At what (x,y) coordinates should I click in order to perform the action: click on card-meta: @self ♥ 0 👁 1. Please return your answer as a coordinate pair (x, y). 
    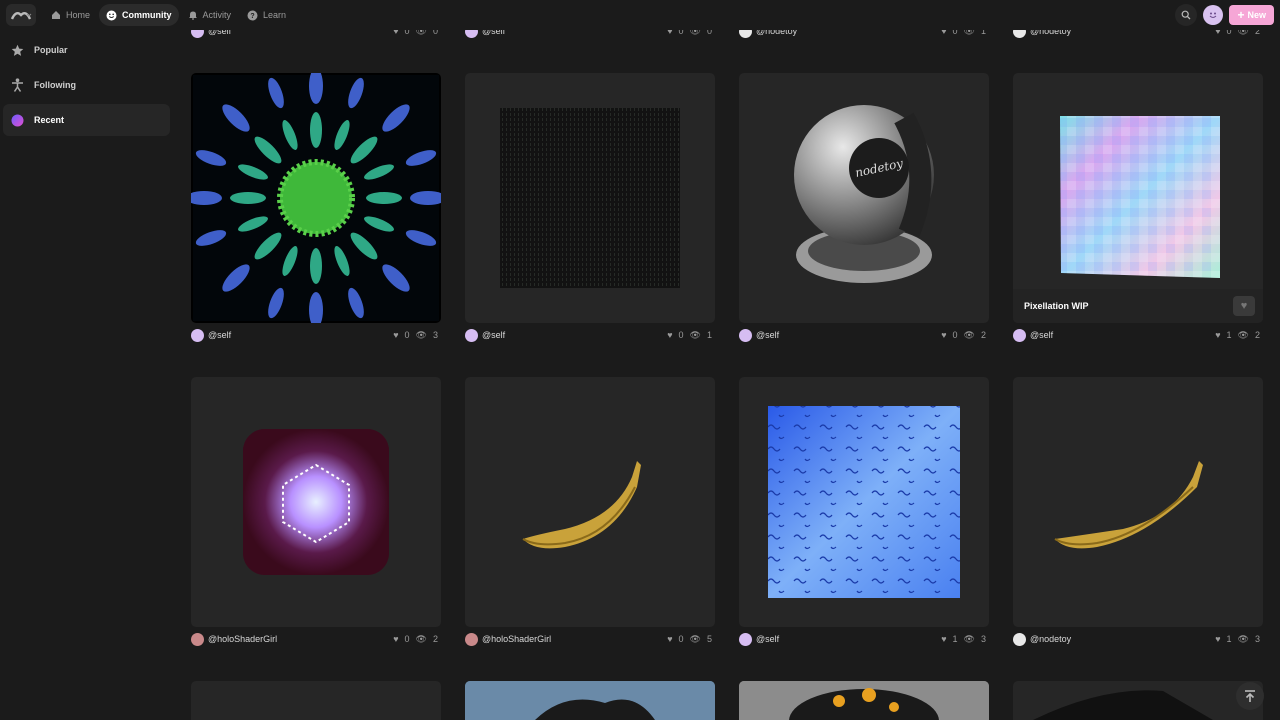
    Looking at the image, I should click on (590, 335).